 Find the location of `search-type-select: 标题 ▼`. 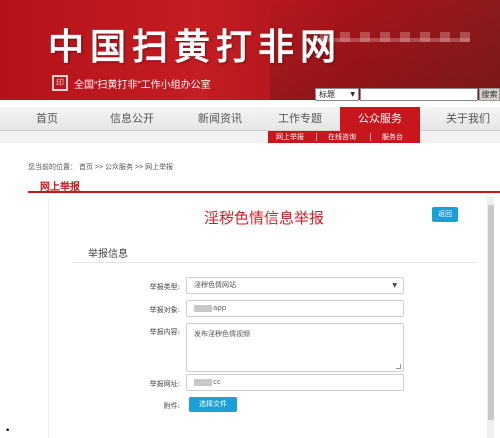

search-type-select: 标题 ▼ is located at coordinates (337, 94).